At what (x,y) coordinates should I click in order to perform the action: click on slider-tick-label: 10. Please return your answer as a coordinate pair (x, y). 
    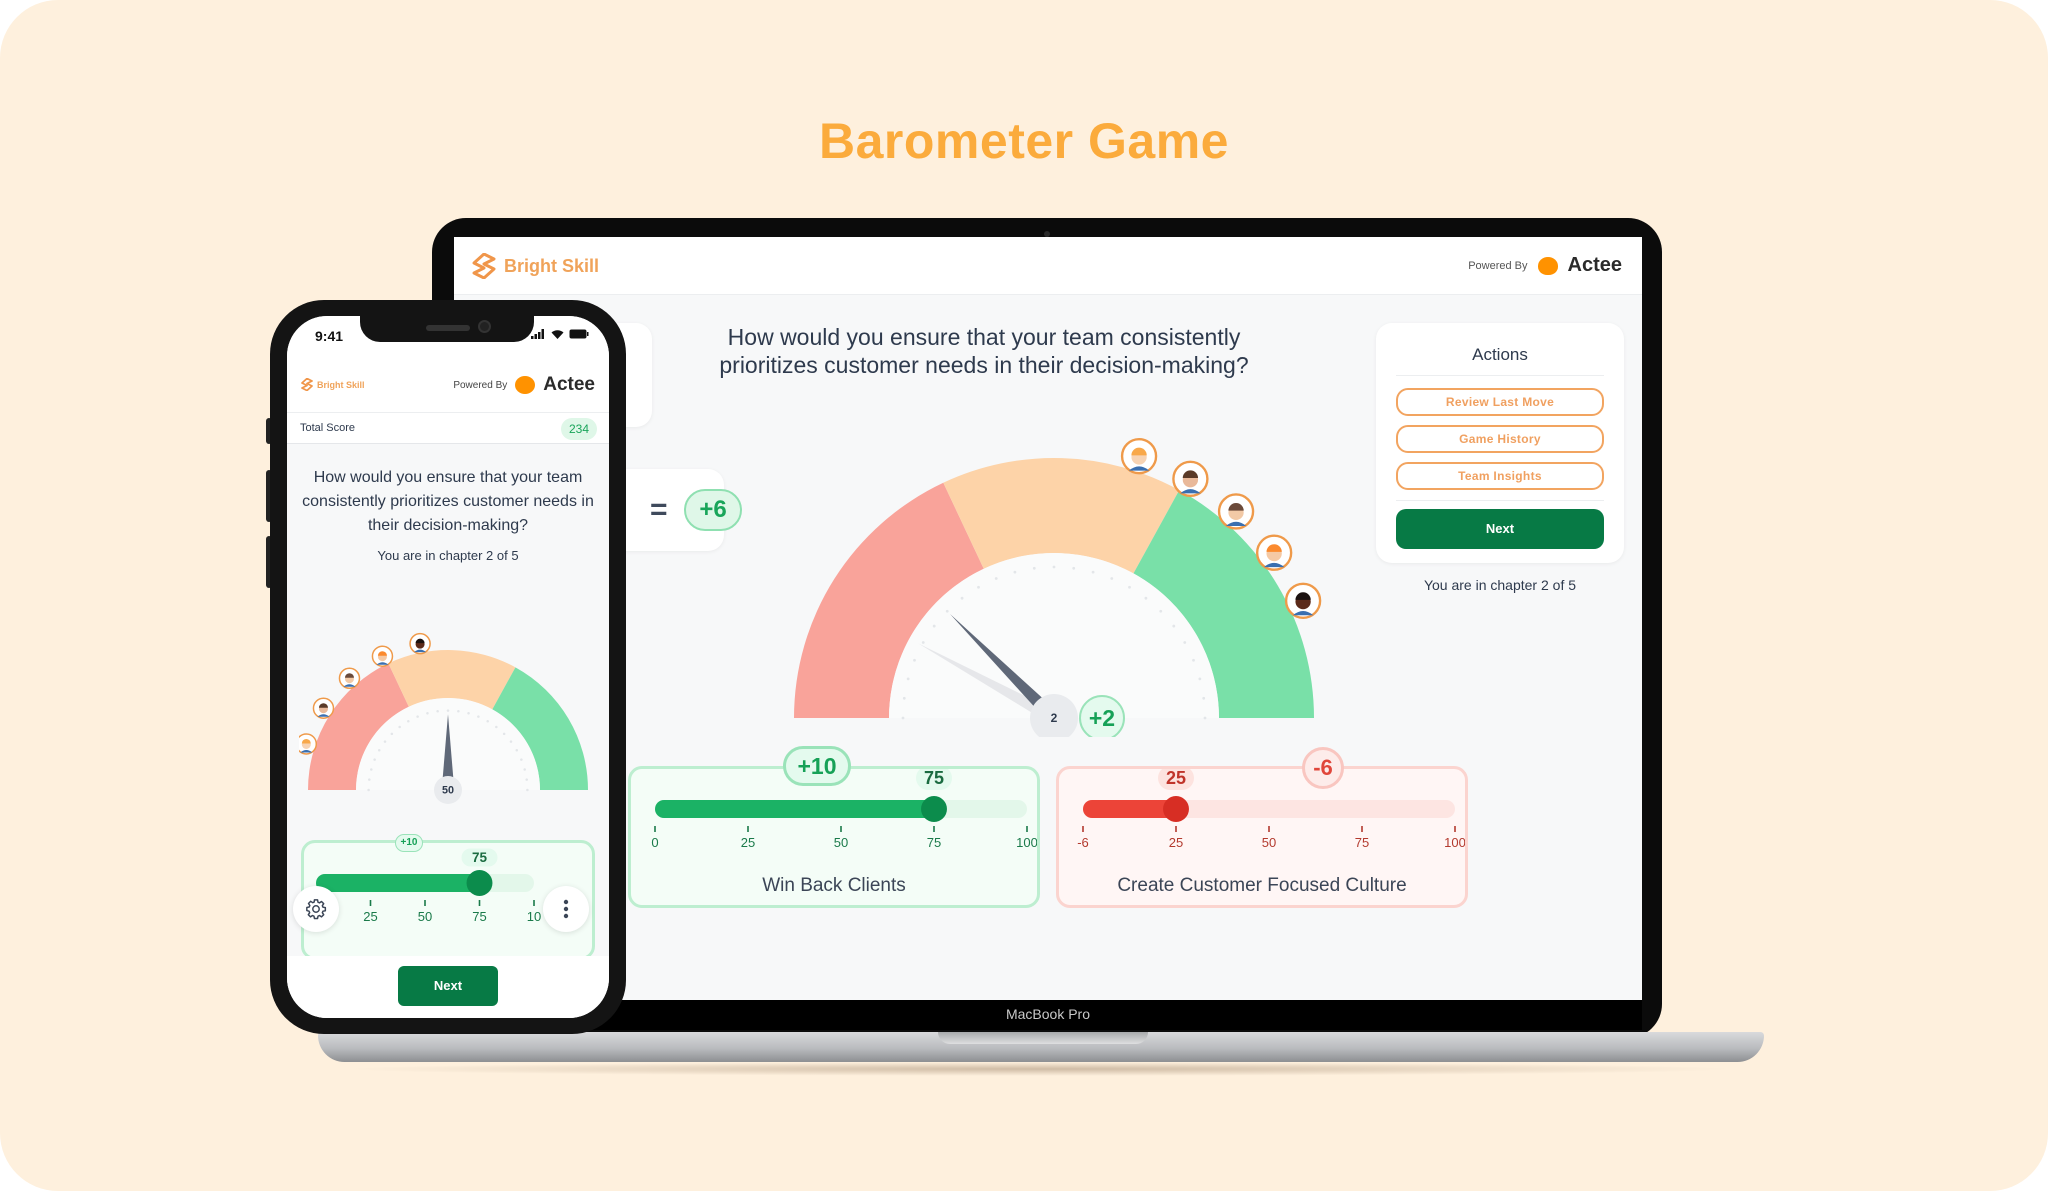
    Looking at the image, I should click on (534, 916).